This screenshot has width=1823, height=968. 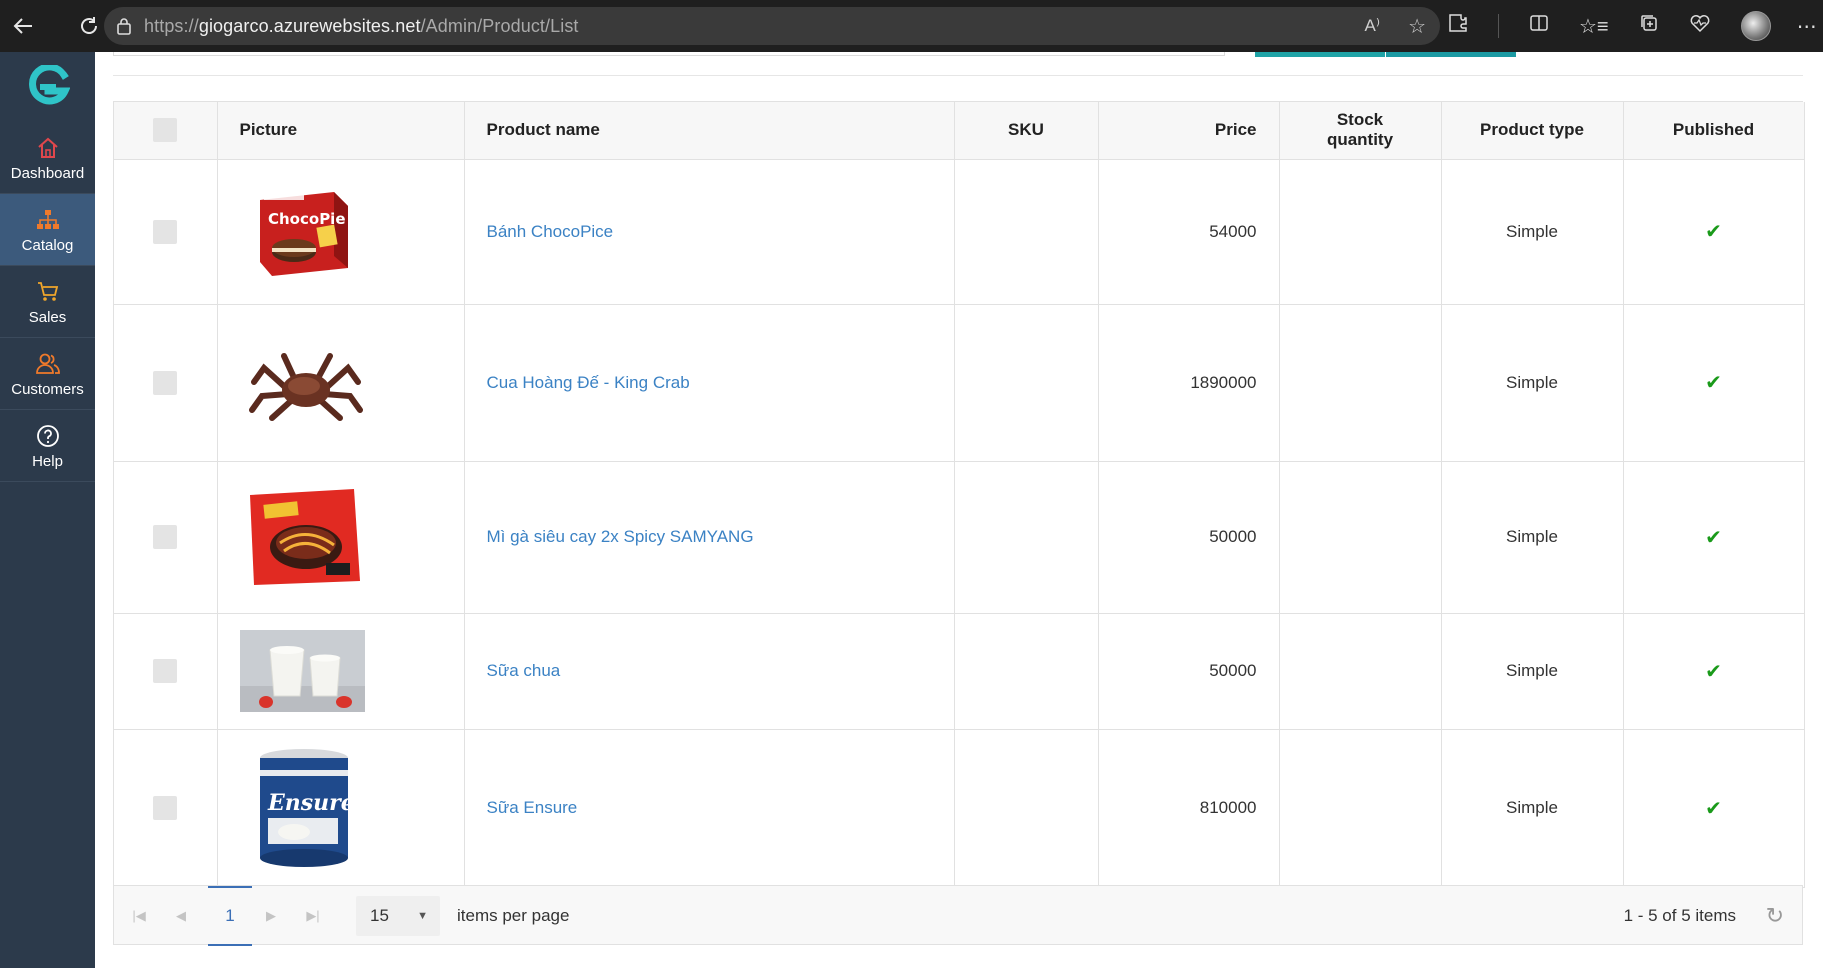 I want to click on profile-avatar, so click(x=1755, y=26).